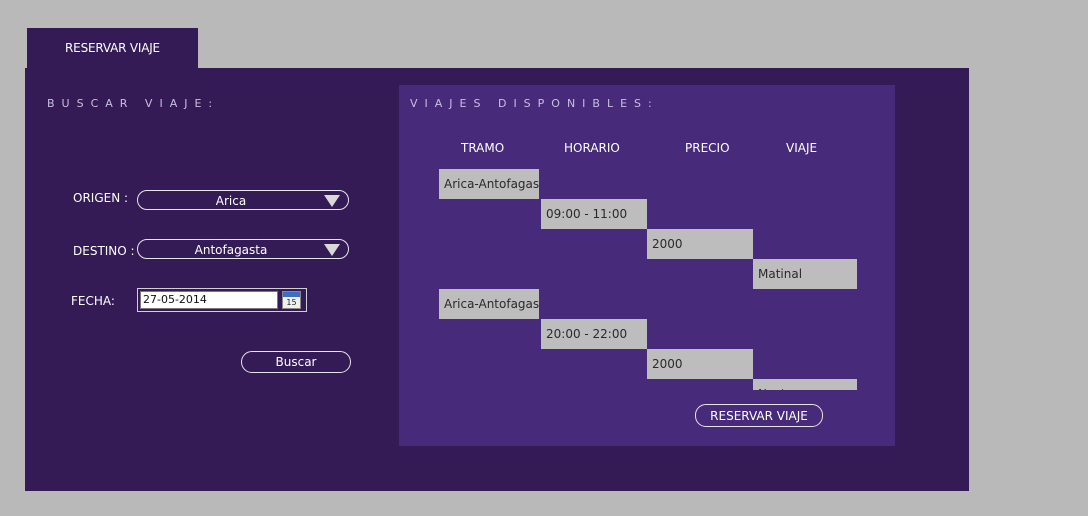 Image resolution: width=1088 pixels, height=516 pixels. I want to click on origin-value: Arica, so click(231, 201).